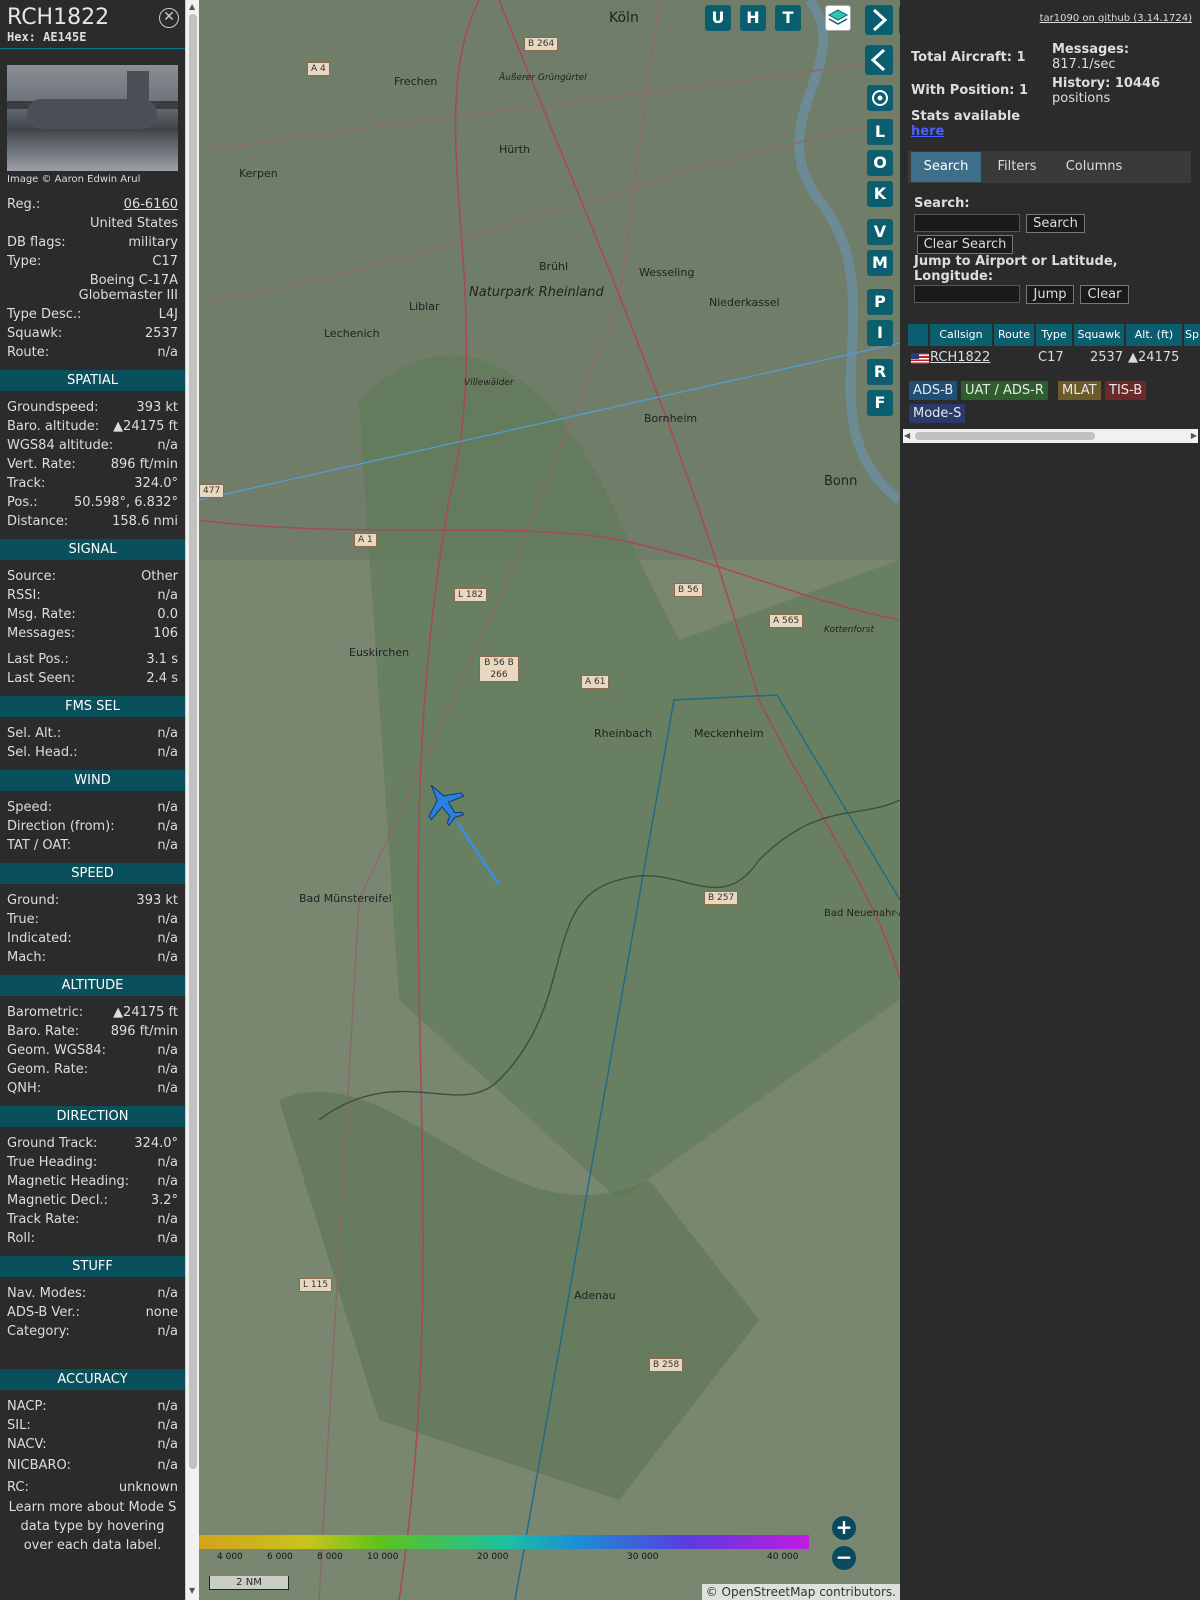 This screenshot has width=1200, height=1600. What do you see at coordinates (1192, 335) in the screenshot?
I see `col-speed: Sp` at bounding box center [1192, 335].